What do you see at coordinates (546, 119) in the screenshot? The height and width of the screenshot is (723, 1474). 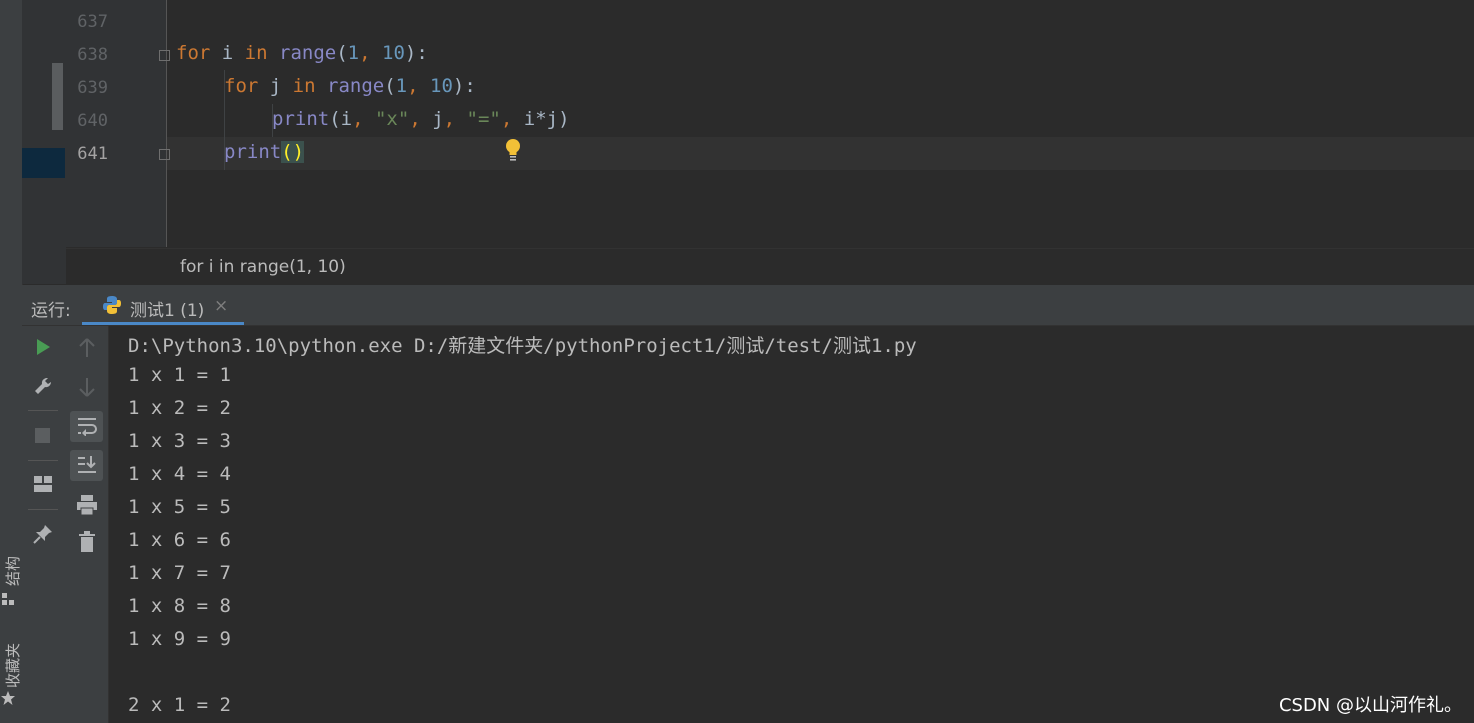 I see `argument: i*j)` at bounding box center [546, 119].